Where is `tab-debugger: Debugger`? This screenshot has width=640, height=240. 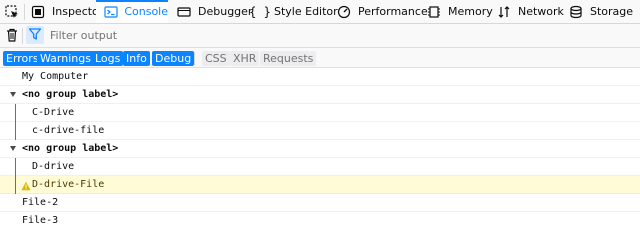 tab-debugger: Debugger is located at coordinates (214, 11).